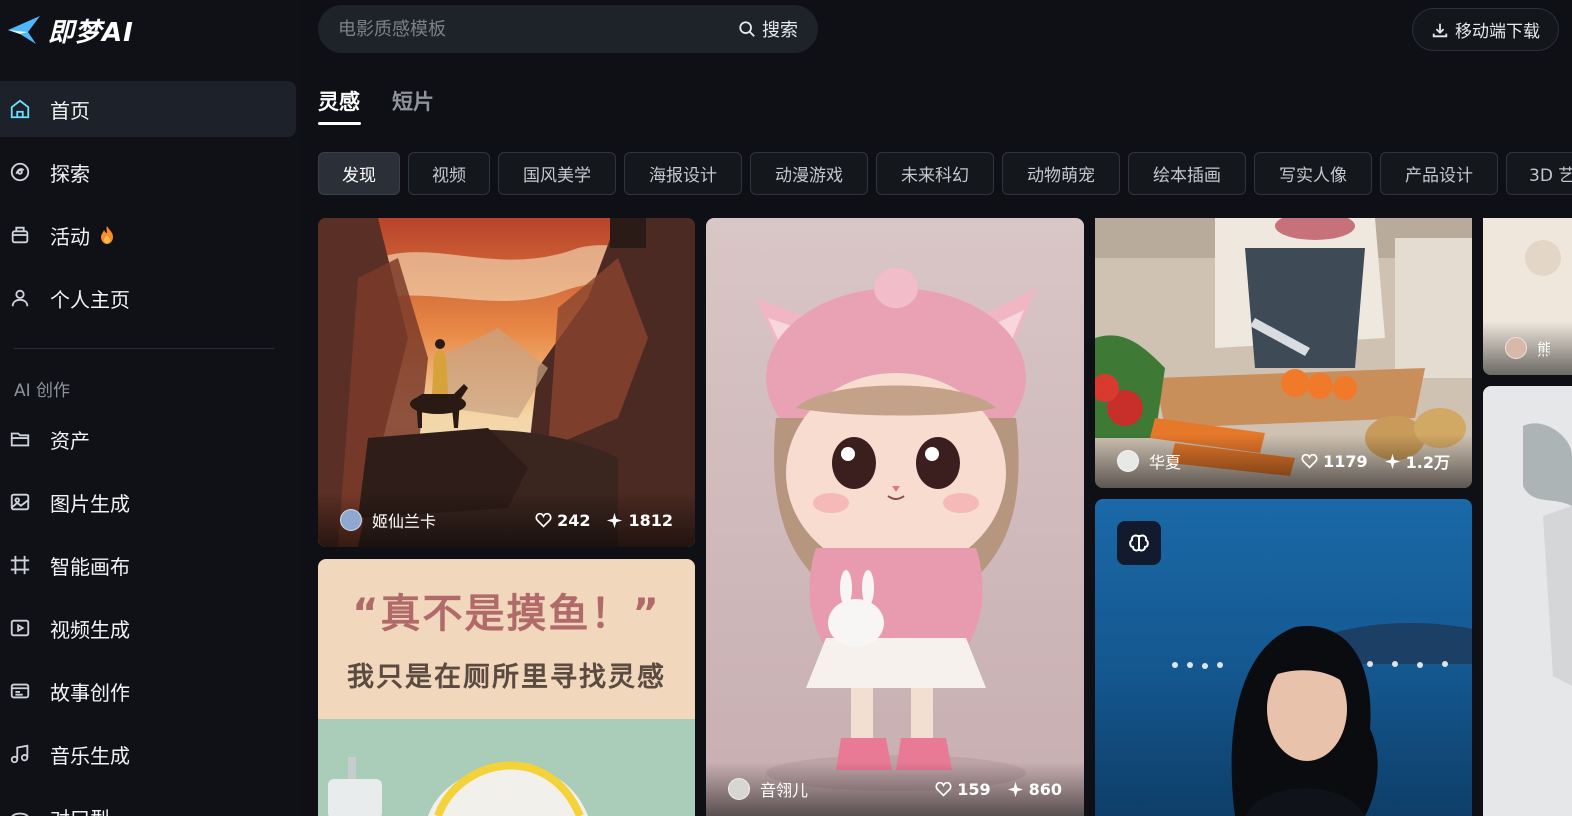 This screenshot has width=1572, height=816. I want to click on sidebar-item-image-gen: 图片生成, so click(148, 502).